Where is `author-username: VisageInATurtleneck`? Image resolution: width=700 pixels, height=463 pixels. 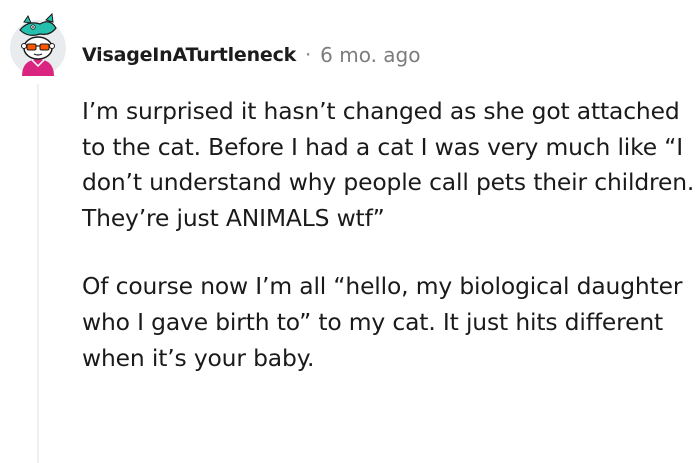
author-username: VisageInATurtleneck is located at coordinates (189, 55).